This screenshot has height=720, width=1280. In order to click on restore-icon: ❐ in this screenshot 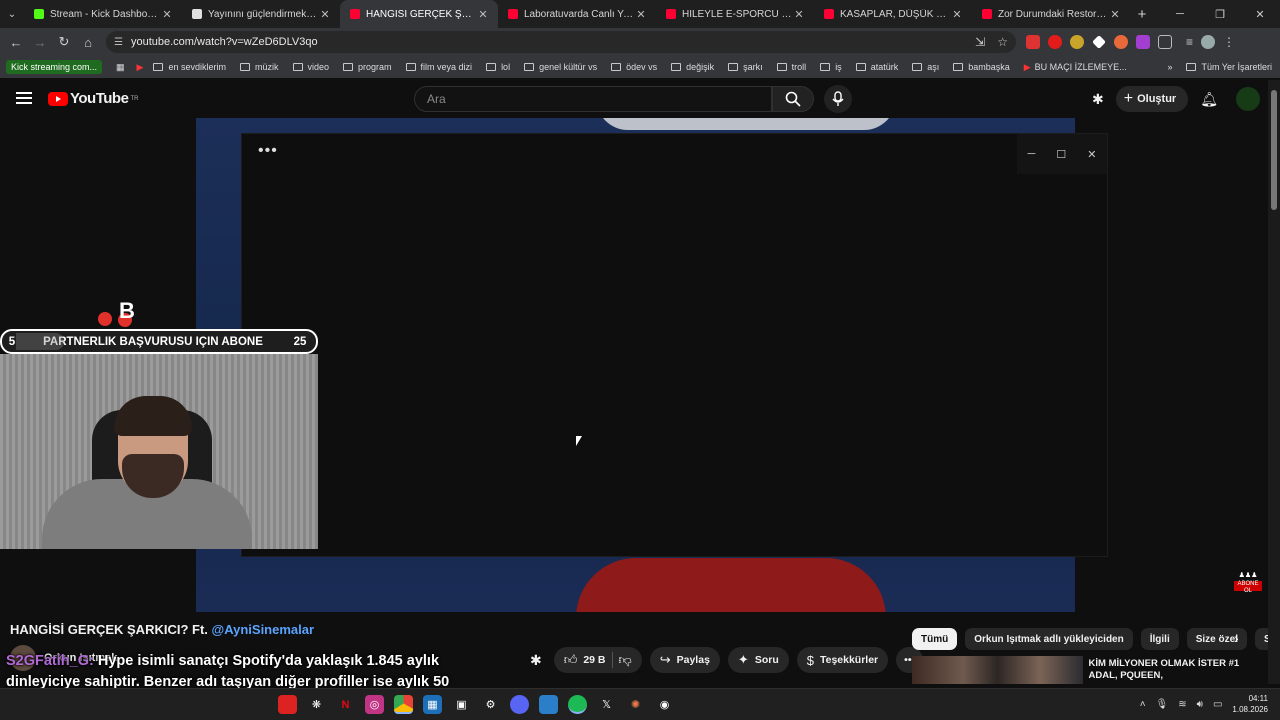, I will do `click(1220, 14)`.